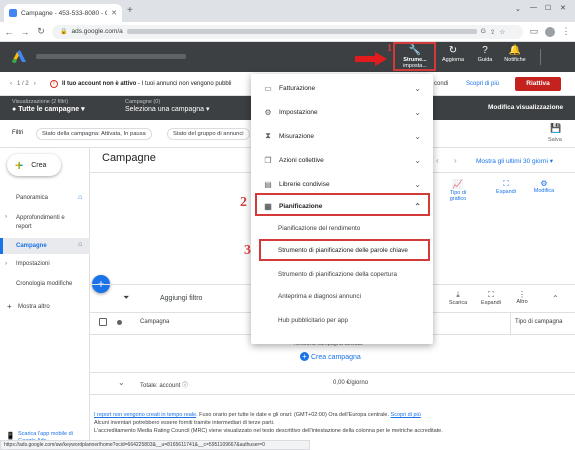 This screenshot has height=450, width=575. I want to click on forward-icon: →, so click(25, 32).